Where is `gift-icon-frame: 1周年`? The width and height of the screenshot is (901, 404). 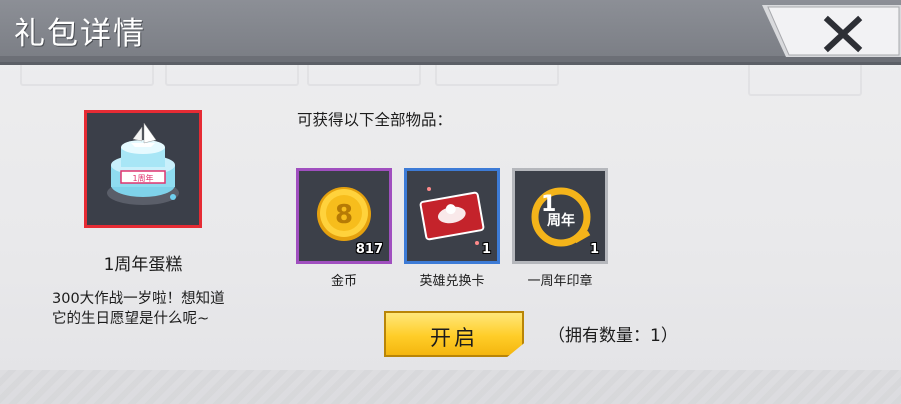
gift-icon-frame: 1周年 is located at coordinates (143, 169).